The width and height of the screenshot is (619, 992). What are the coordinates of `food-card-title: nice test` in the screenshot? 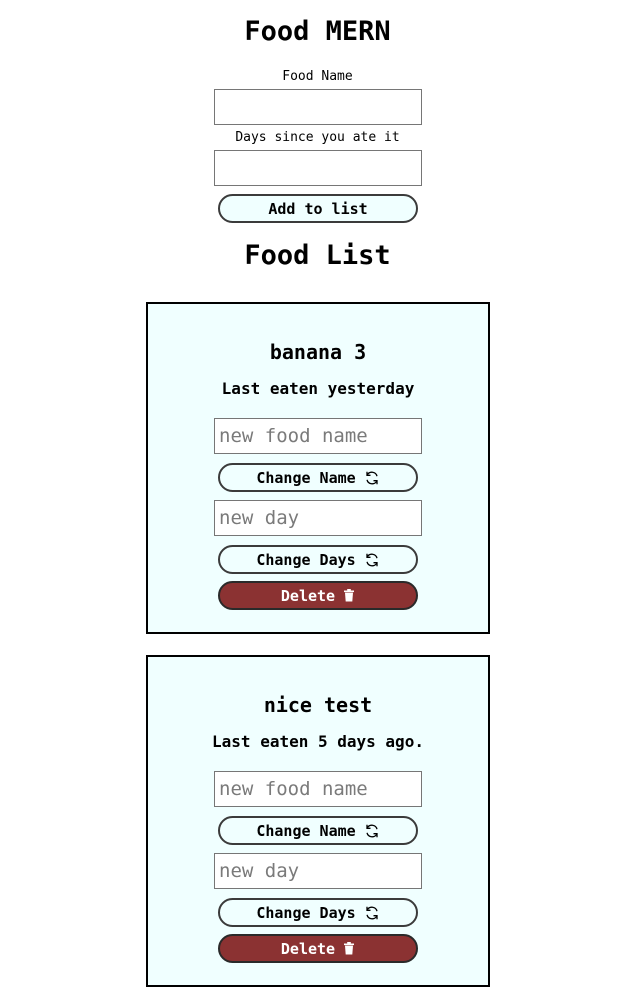 It's located at (318, 705).